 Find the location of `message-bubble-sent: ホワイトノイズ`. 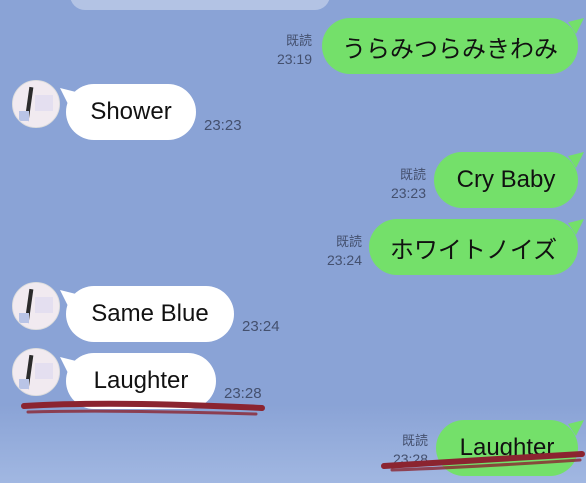

message-bubble-sent: ホワイトノイズ is located at coordinates (473, 247).